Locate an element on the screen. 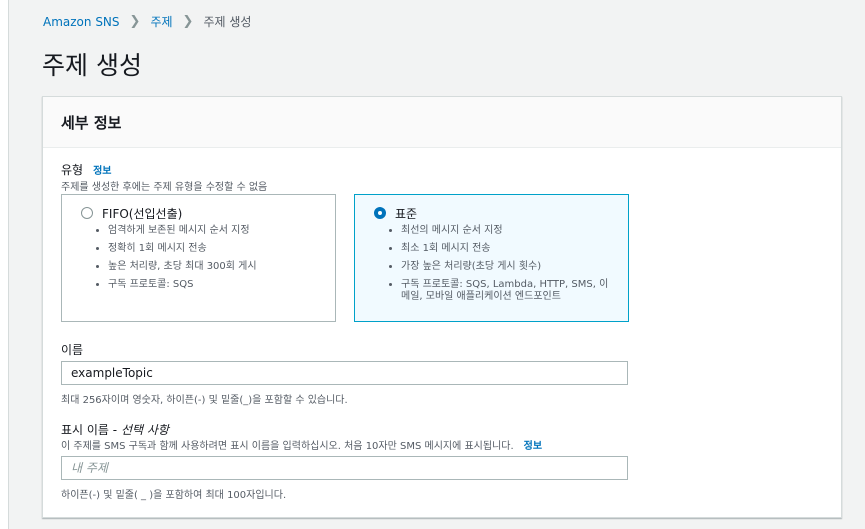 The image size is (865, 529). display-name-info-link: 정보 is located at coordinates (533, 446).